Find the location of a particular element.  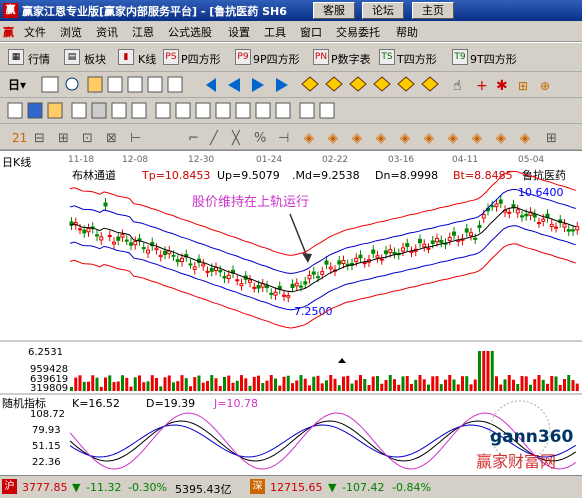

info-icon is located at coordinates (203, 110).